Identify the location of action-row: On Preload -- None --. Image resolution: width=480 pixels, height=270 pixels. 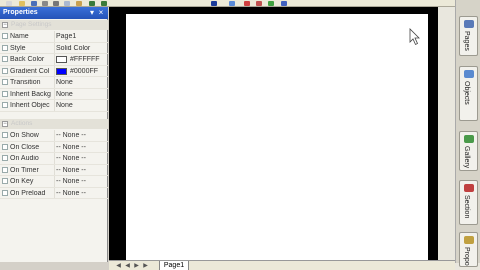
(54, 193).